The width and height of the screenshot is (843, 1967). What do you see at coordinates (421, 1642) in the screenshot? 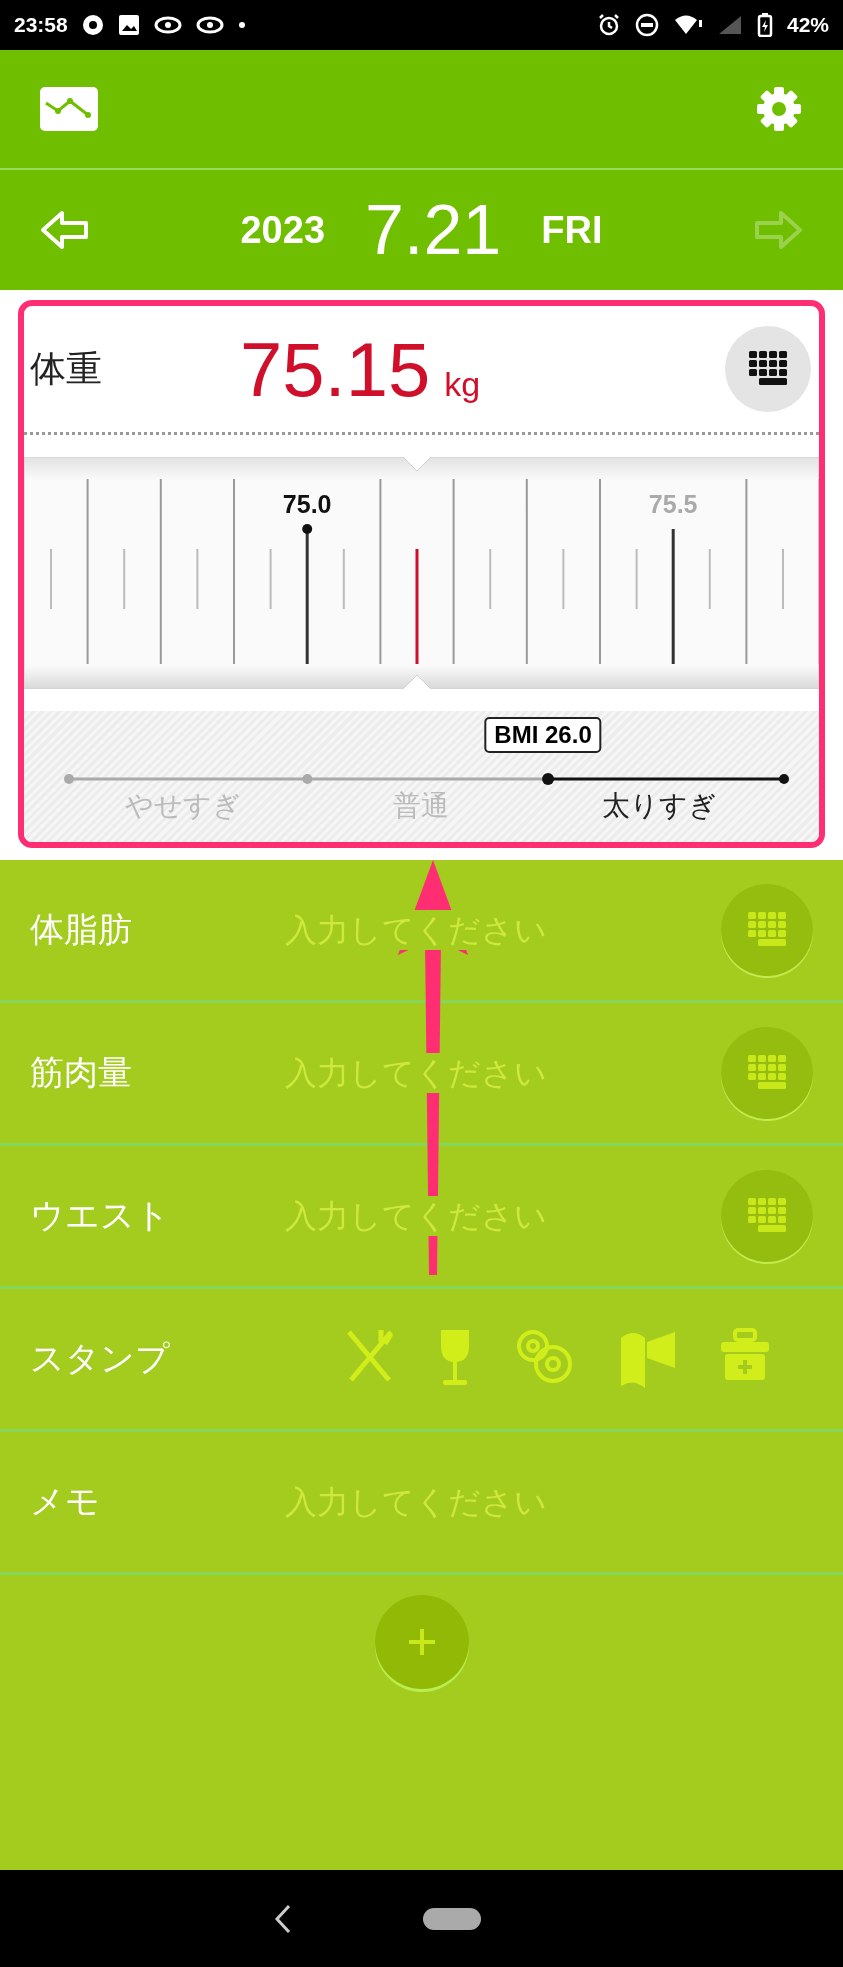
I see `plus-icon` at bounding box center [421, 1642].